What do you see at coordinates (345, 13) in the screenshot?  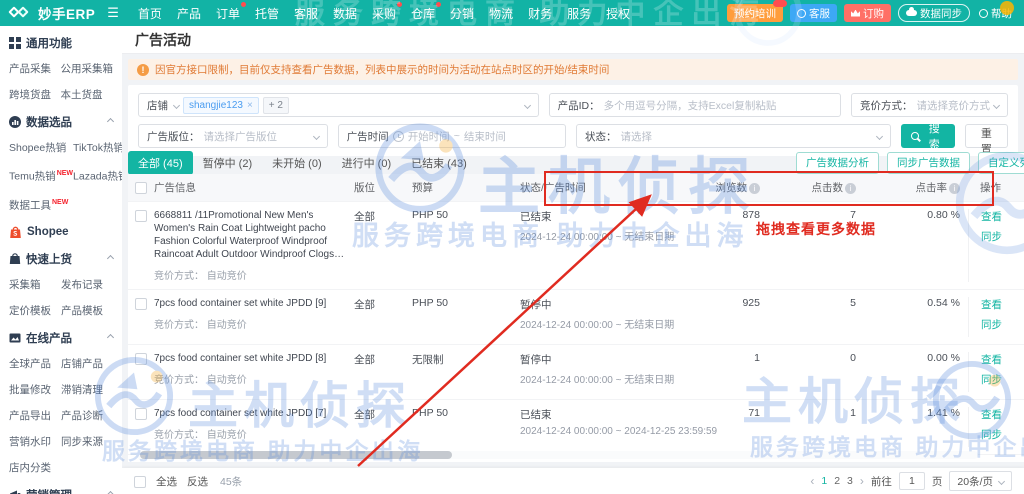 I see `nav-item-data: 数据` at bounding box center [345, 13].